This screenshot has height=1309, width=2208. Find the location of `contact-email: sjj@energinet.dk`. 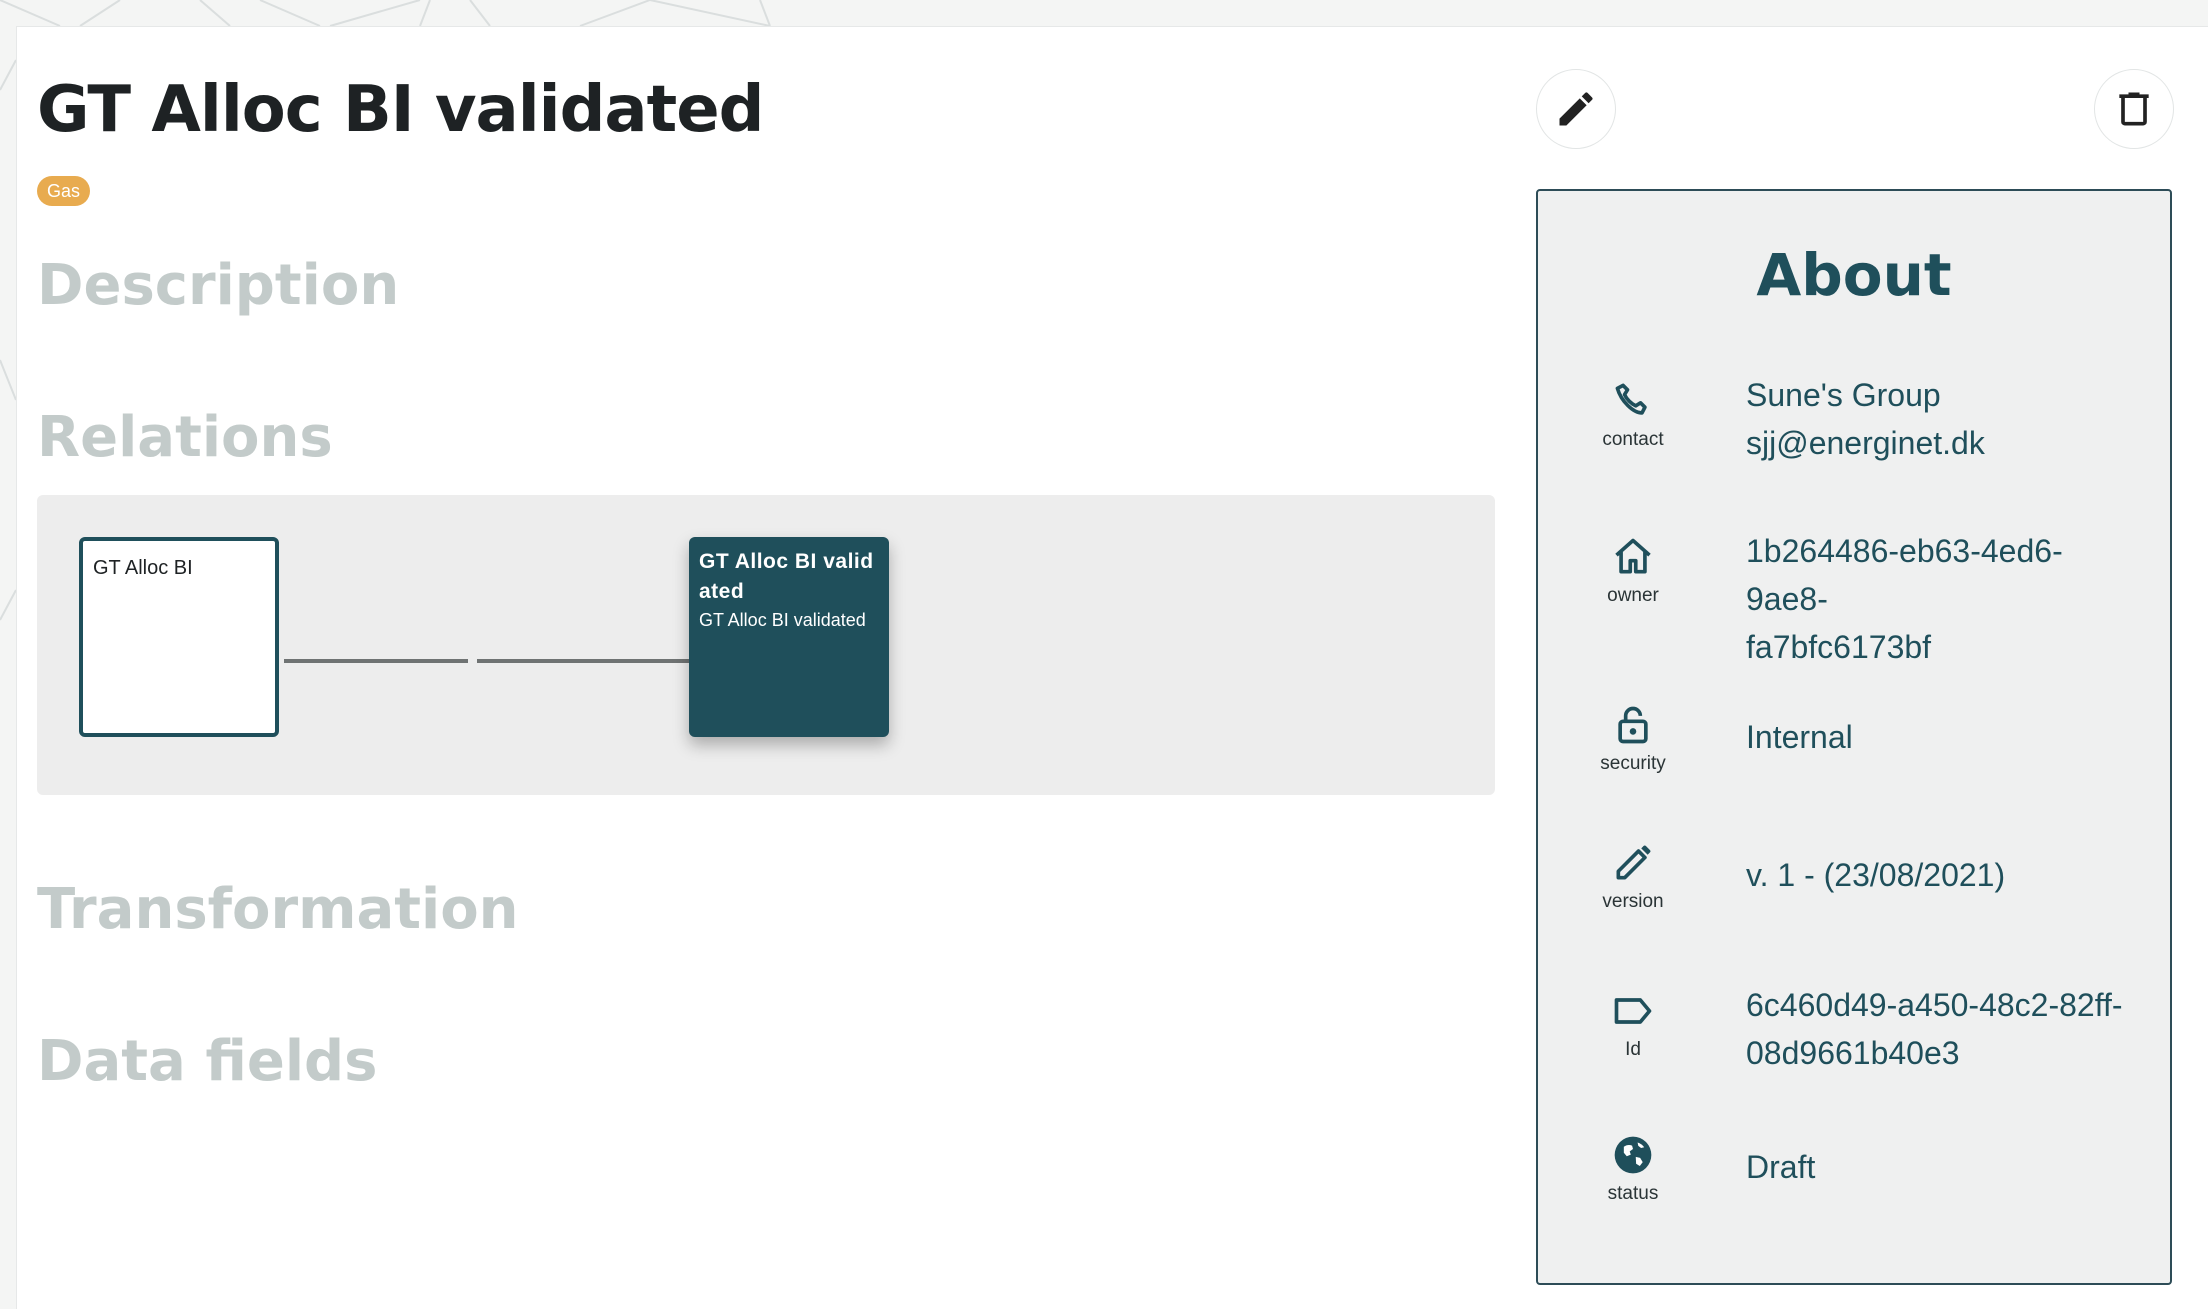

contact-email: sjj@energinet.dk is located at coordinates (1865, 443).